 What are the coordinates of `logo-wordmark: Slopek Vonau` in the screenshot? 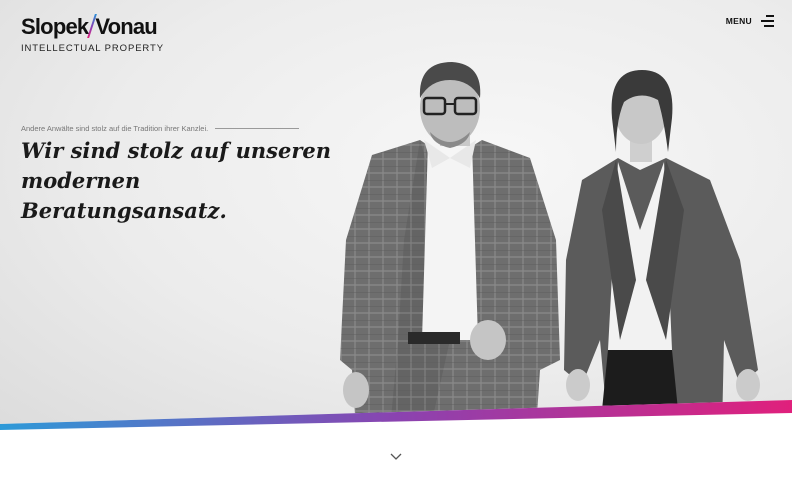 It's located at (92, 26).